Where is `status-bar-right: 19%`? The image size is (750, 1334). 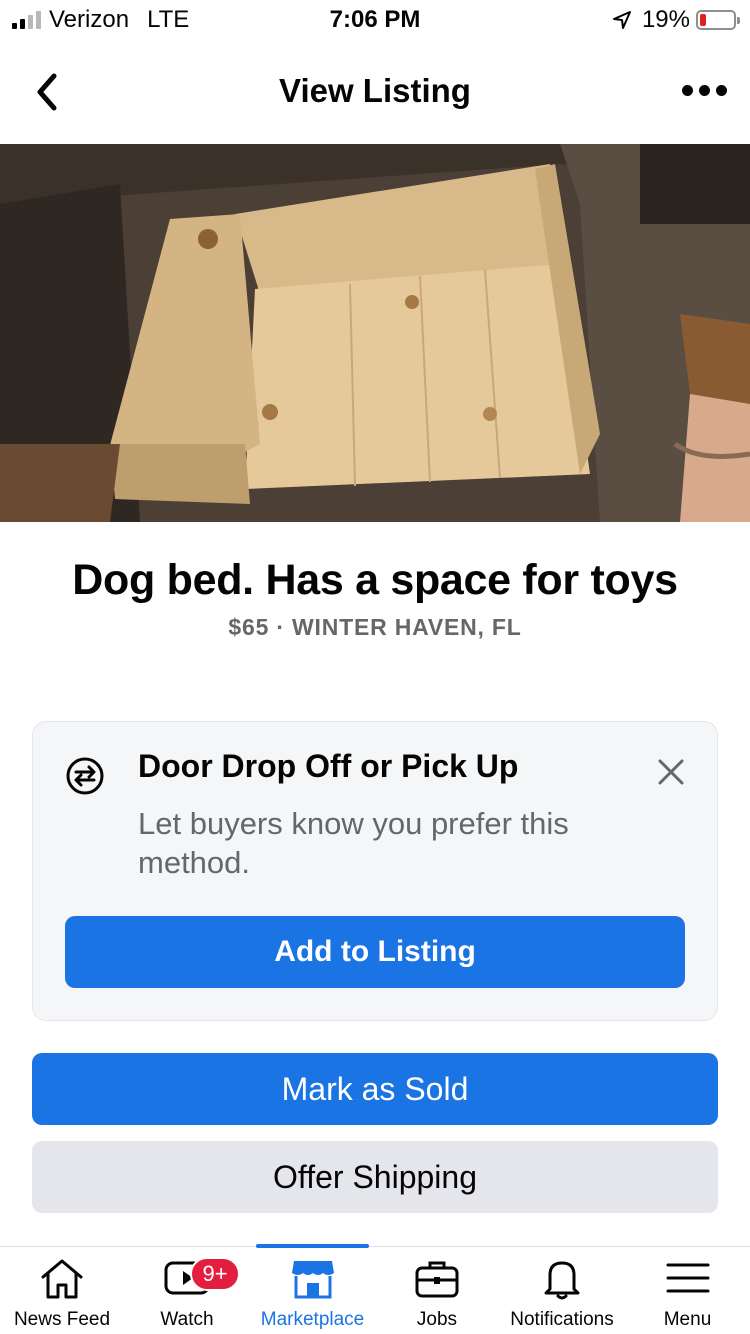 status-bar-right: 19% is located at coordinates (676, 20).